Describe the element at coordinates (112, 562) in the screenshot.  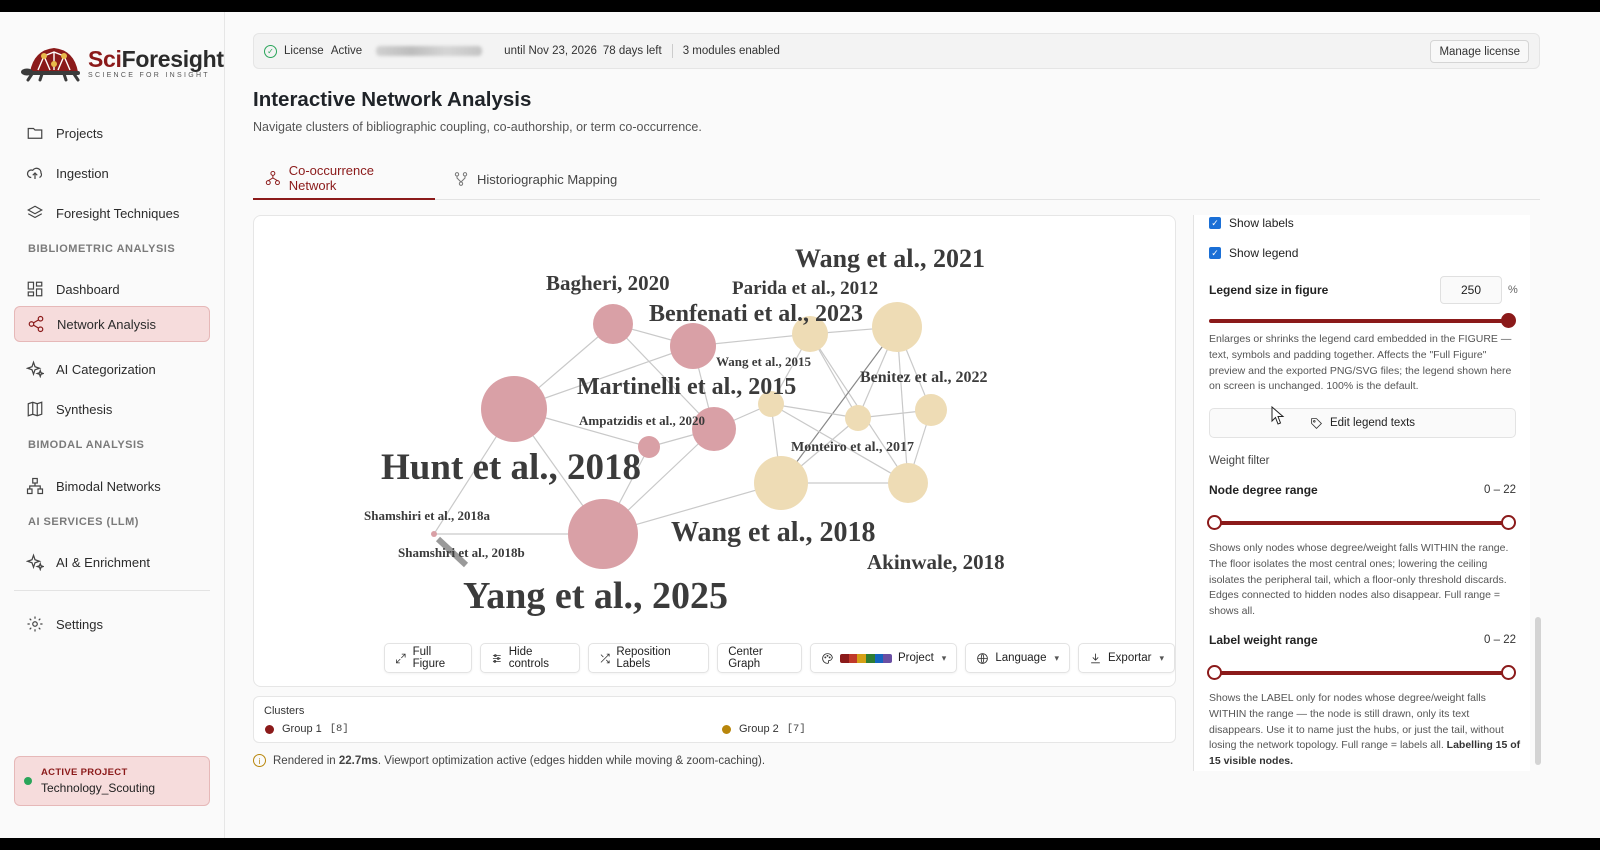
I see `sidebar-item-ai-enrichment: AI & Enrichment` at that location.